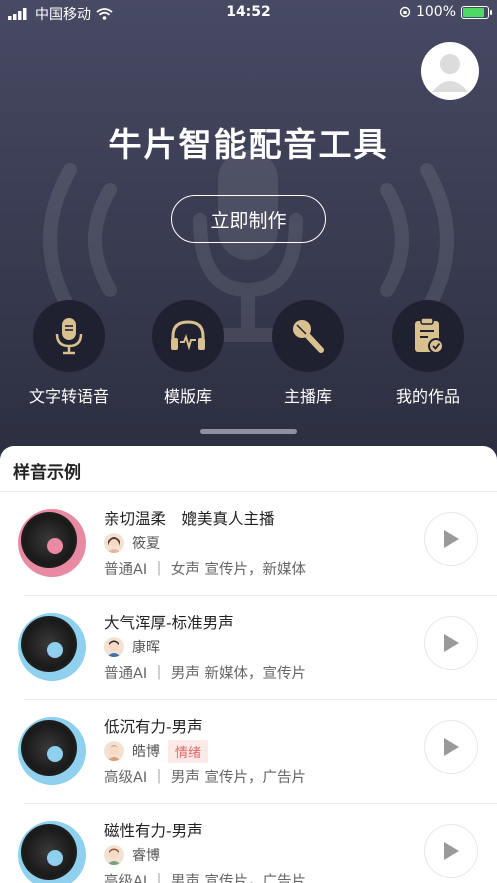 This screenshot has height=883, width=497. Describe the element at coordinates (146, 752) in the screenshot. I see `author-name: 皓博` at that location.